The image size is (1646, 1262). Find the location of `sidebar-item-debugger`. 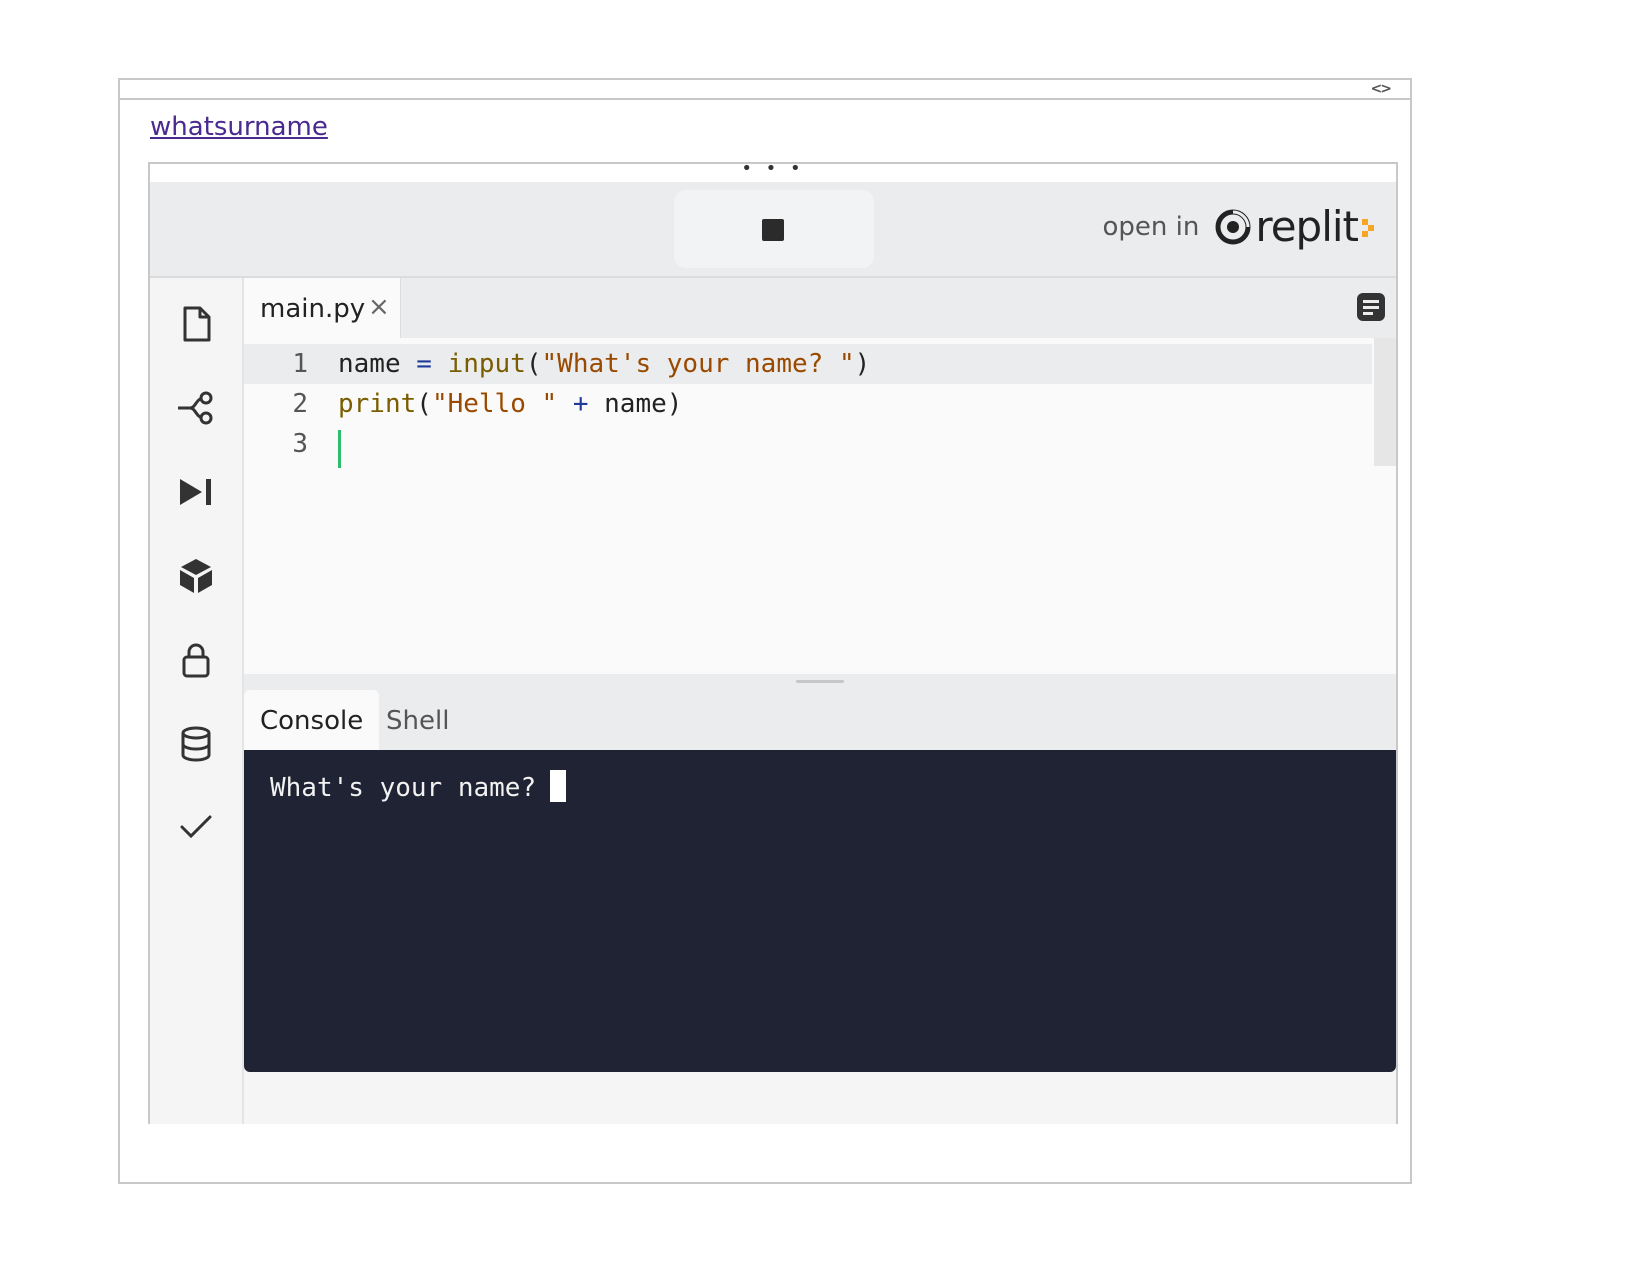

sidebar-item-debugger is located at coordinates (196, 492).